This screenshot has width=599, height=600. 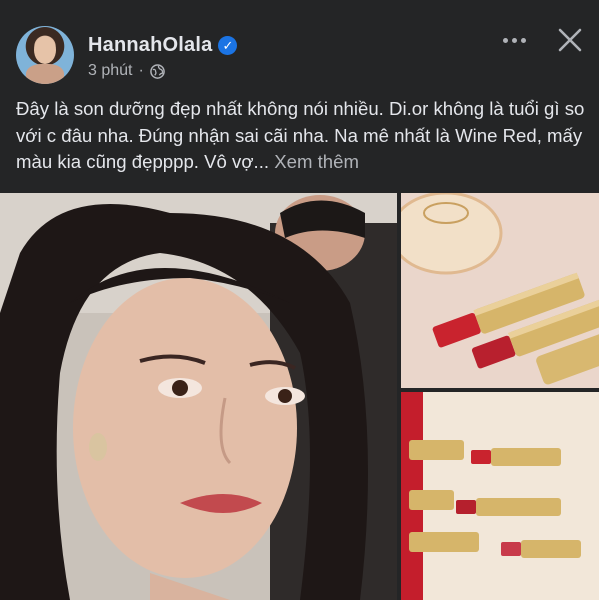 What do you see at coordinates (45, 55) in the screenshot?
I see `author-avatar` at bounding box center [45, 55].